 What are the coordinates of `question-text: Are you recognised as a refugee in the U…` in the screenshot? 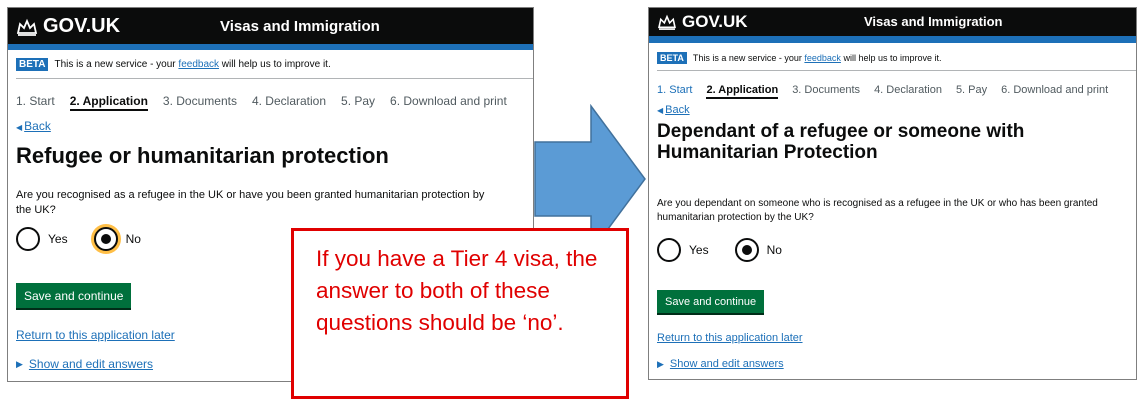 It's located at (250, 202).